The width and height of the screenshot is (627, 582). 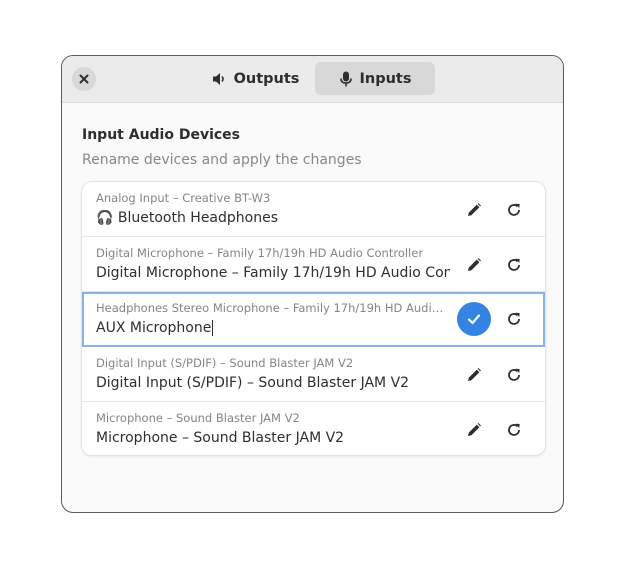 I want to click on device-name-field: 🎧 Bluetooth Headphones, so click(x=273, y=218).